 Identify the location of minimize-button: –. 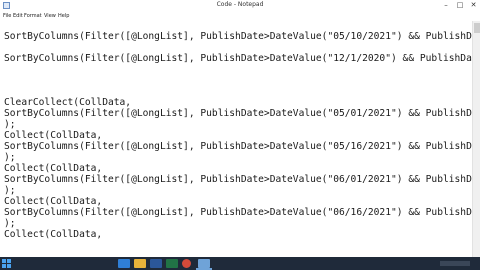
(446, 5).